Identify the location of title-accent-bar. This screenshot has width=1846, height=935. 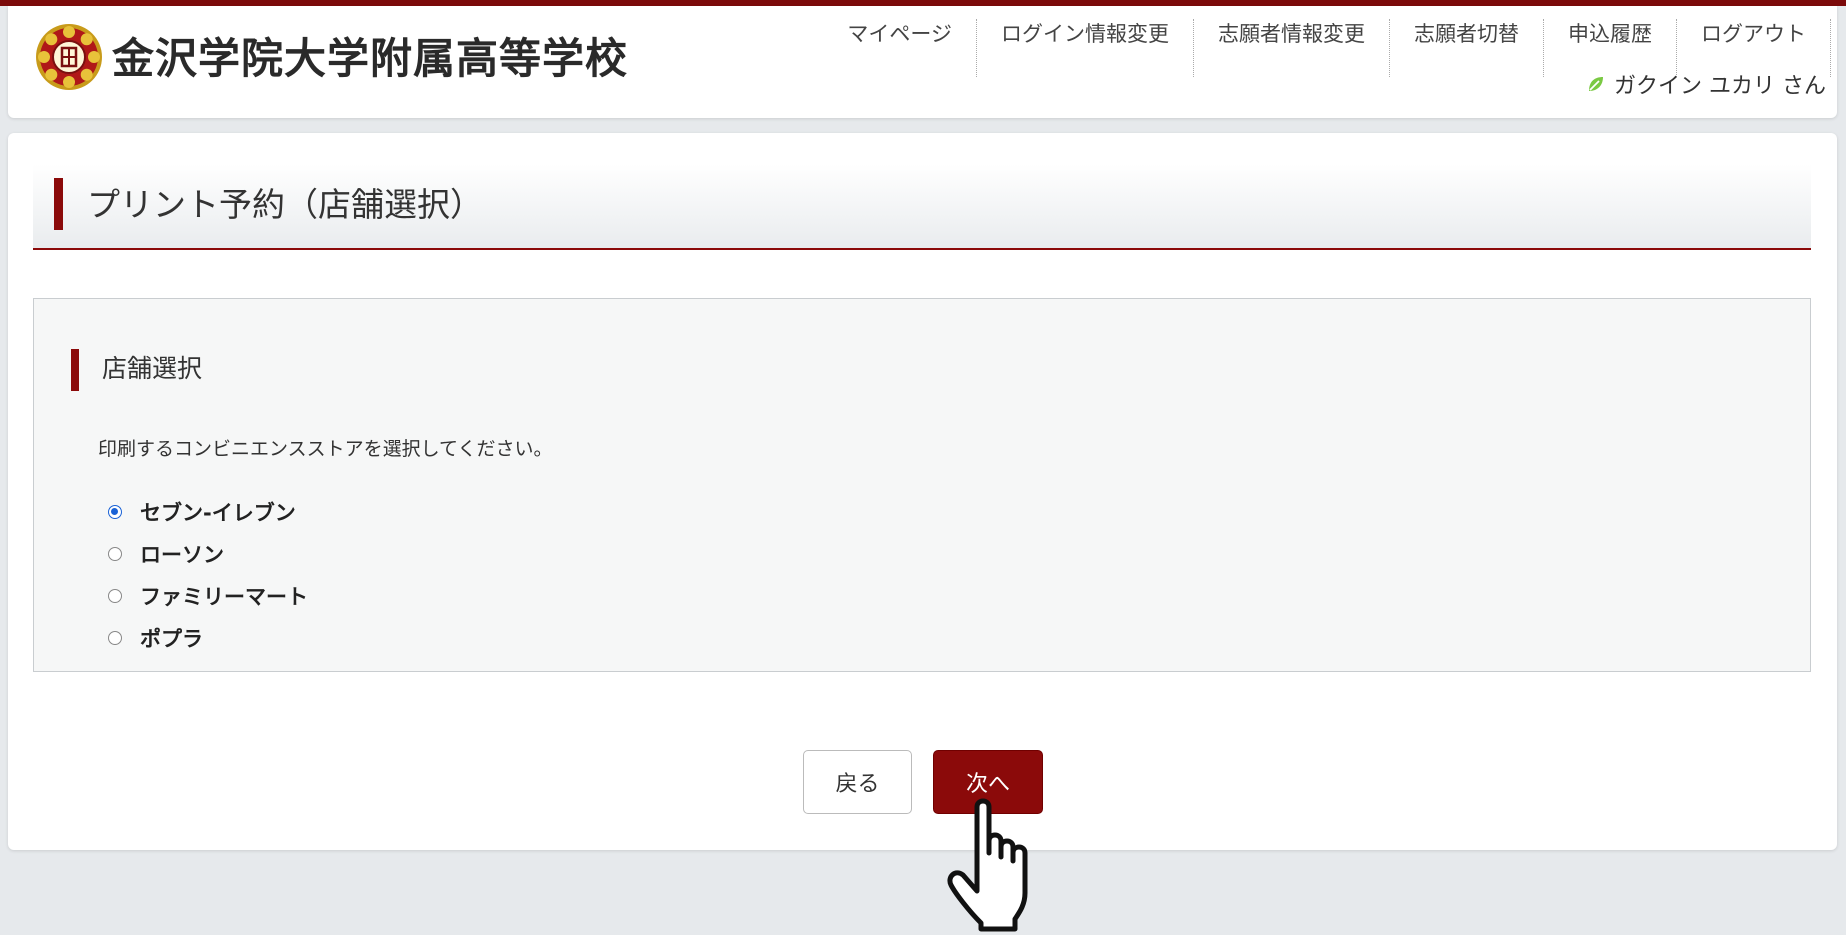
(58, 204).